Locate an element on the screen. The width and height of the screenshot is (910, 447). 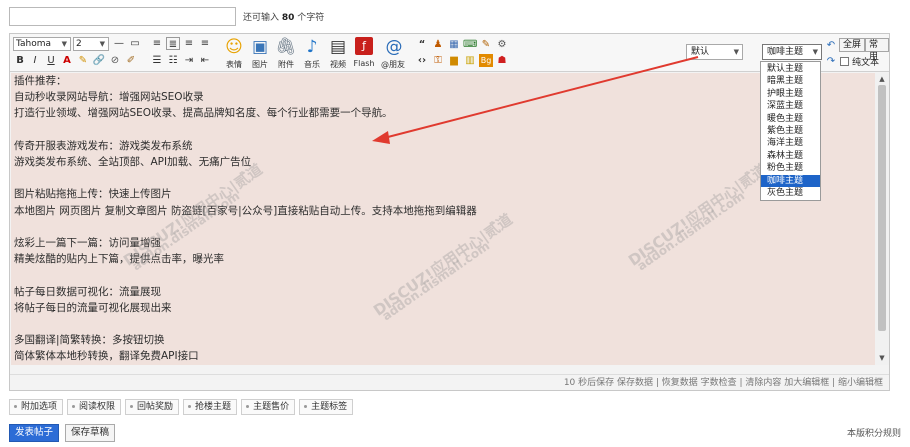
folder-icon: ▆ is located at coordinates (454, 60).